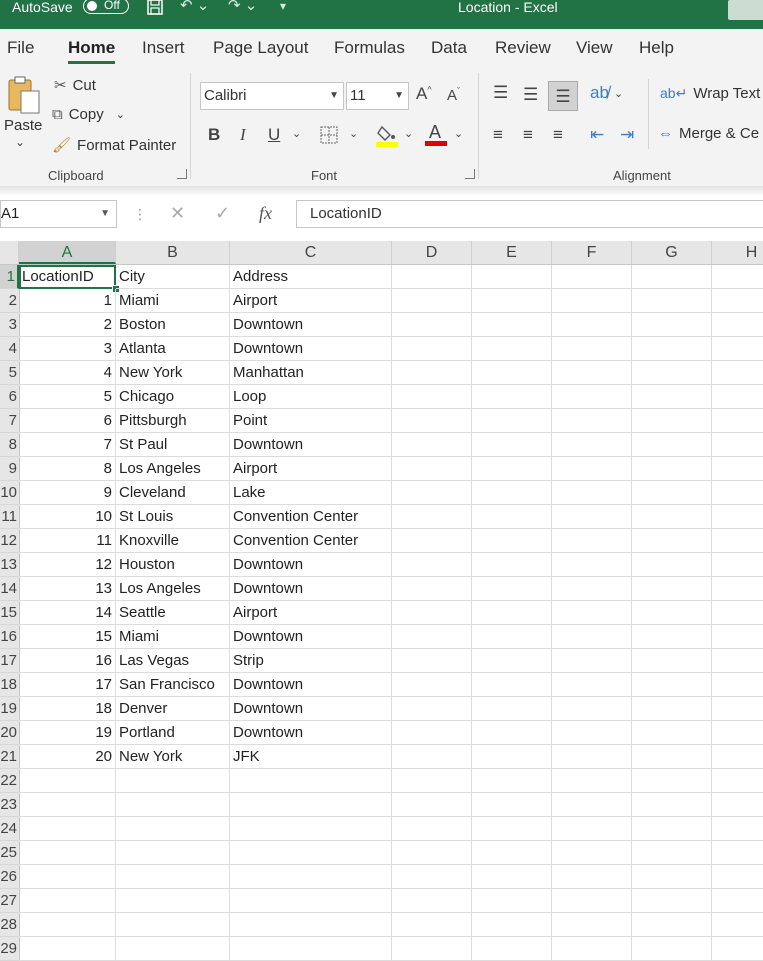  Describe the element at coordinates (737, 781) in the screenshot. I see `cell-h22` at that location.